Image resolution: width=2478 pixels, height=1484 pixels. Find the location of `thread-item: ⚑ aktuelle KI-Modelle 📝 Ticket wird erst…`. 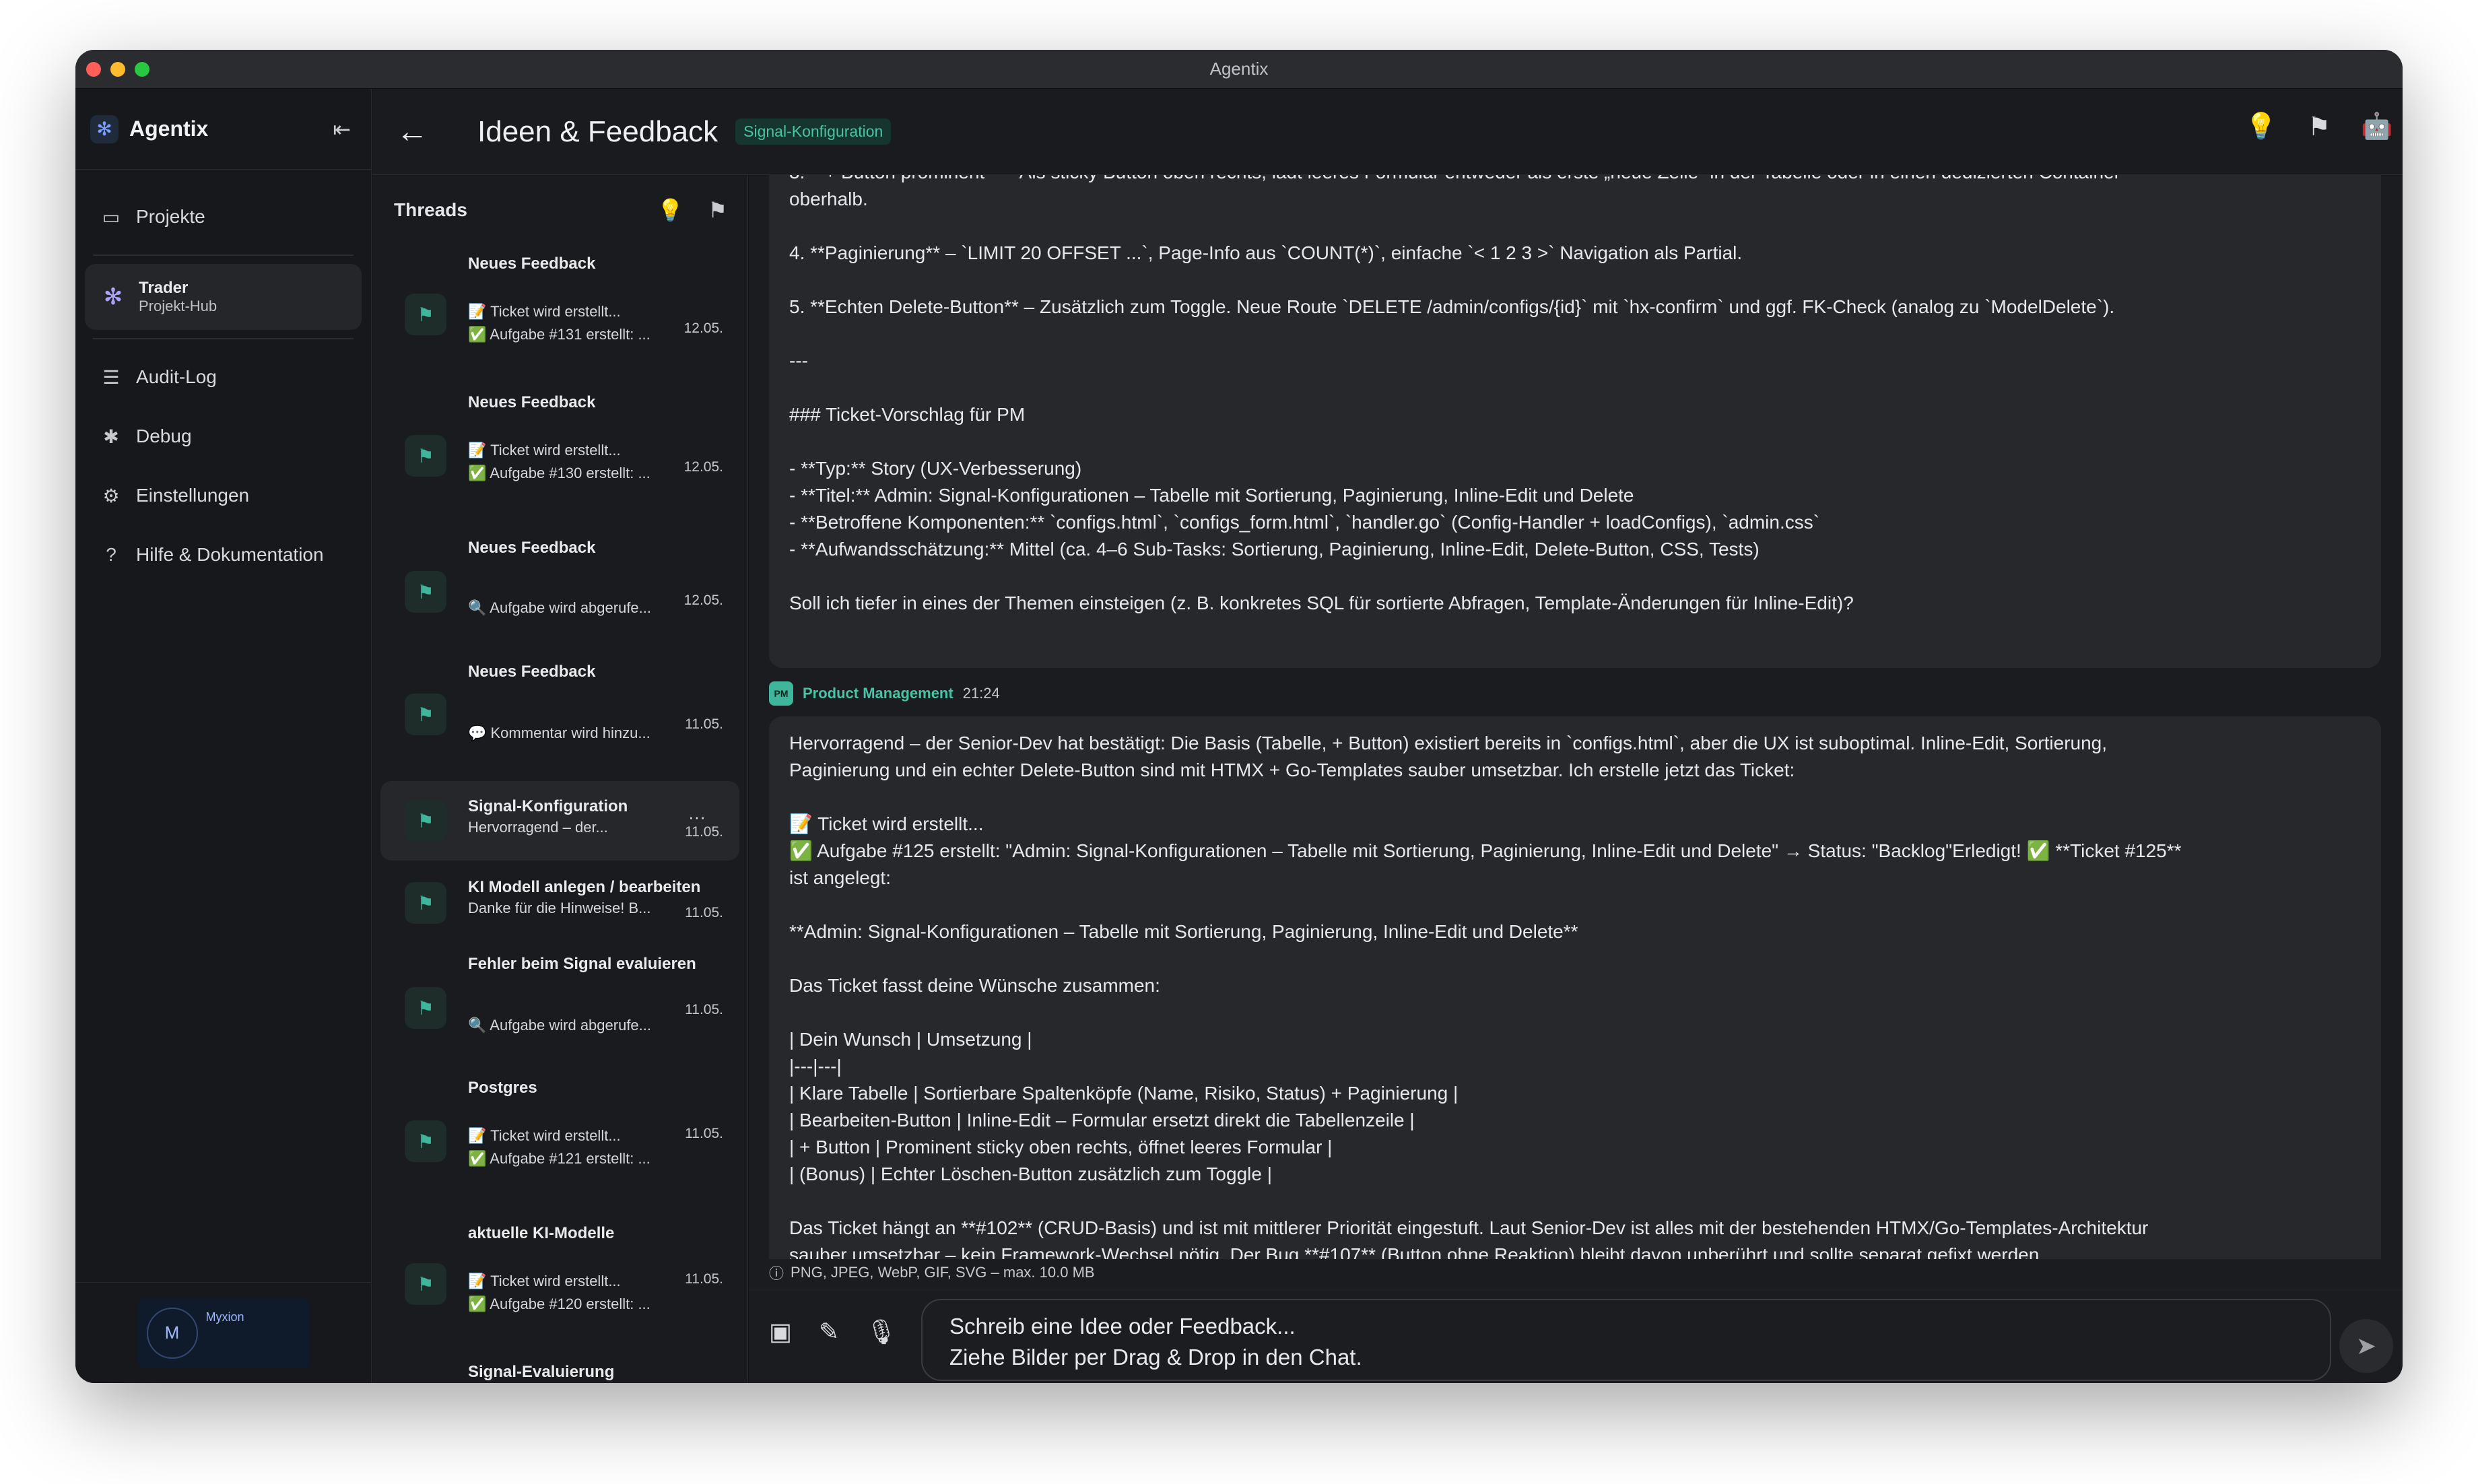

thread-item: ⚑ aktuelle KI-Modelle 📝 Ticket wird erst… is located at coordinates (559, 1284).